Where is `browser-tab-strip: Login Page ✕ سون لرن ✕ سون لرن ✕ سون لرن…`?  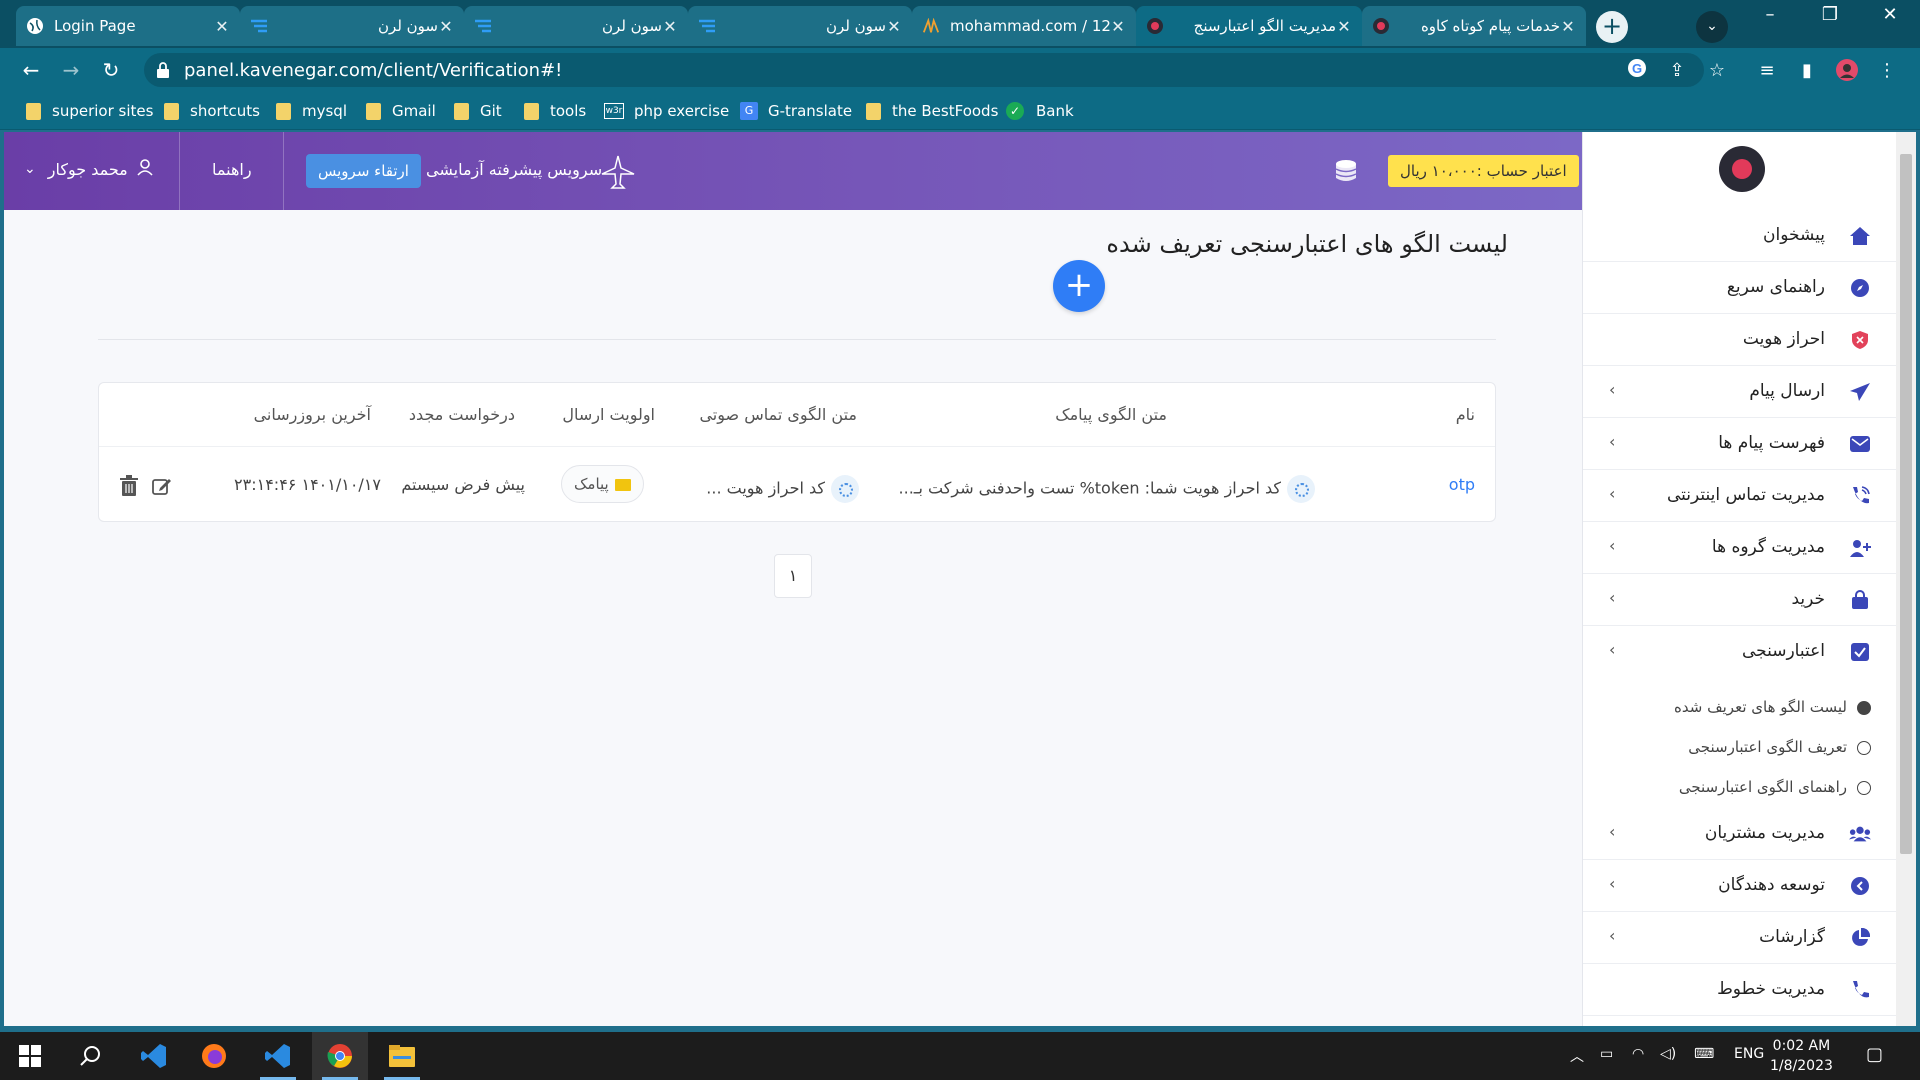 browser-tab-strip: Login Page ✕ سون لرن ✕ سون لرن ✕ سون لرن… is located at coordinates (960, 24).